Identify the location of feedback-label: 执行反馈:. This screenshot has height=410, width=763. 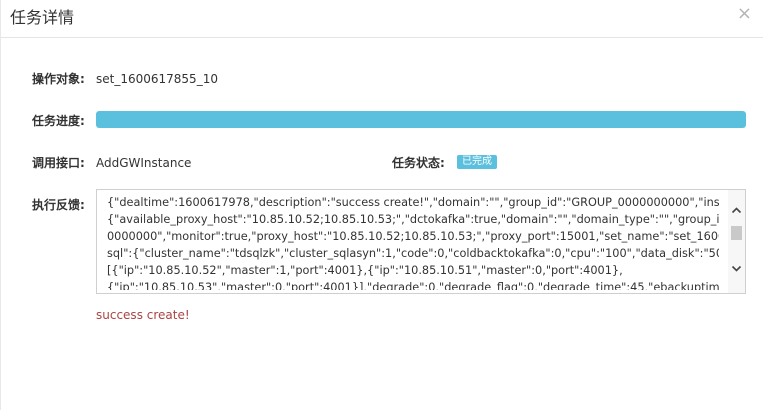
(58, 205).